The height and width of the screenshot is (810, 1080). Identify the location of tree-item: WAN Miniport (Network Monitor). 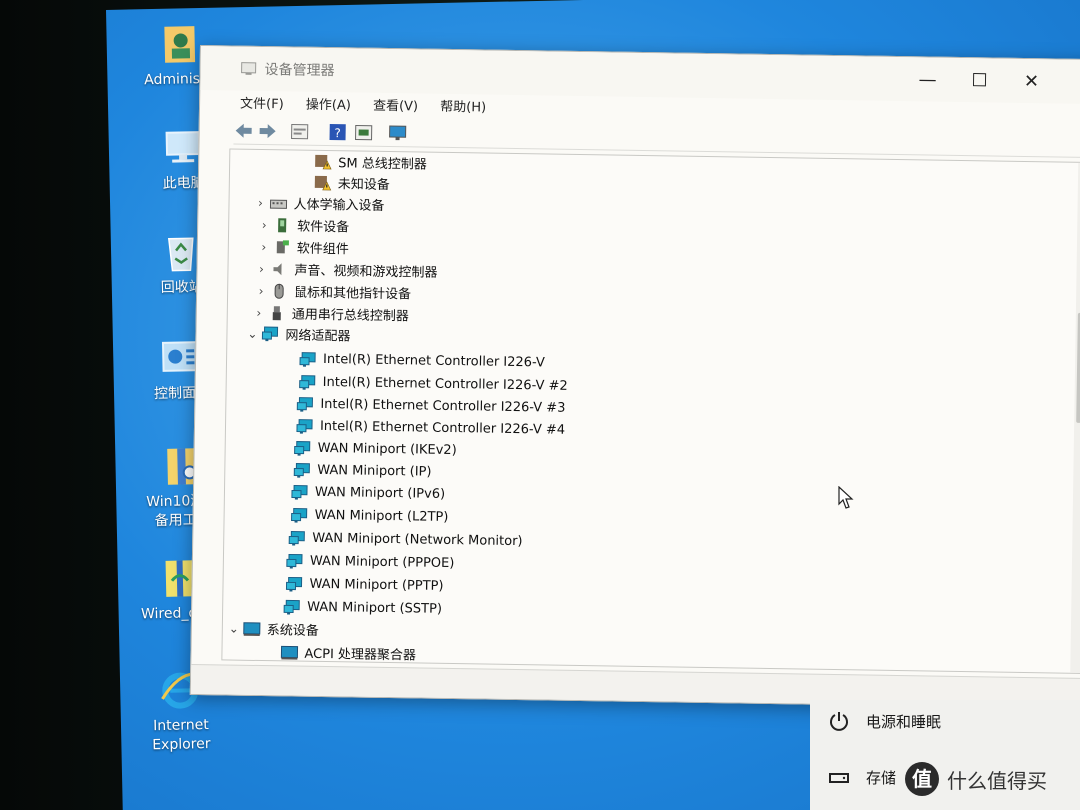
(396, 539).